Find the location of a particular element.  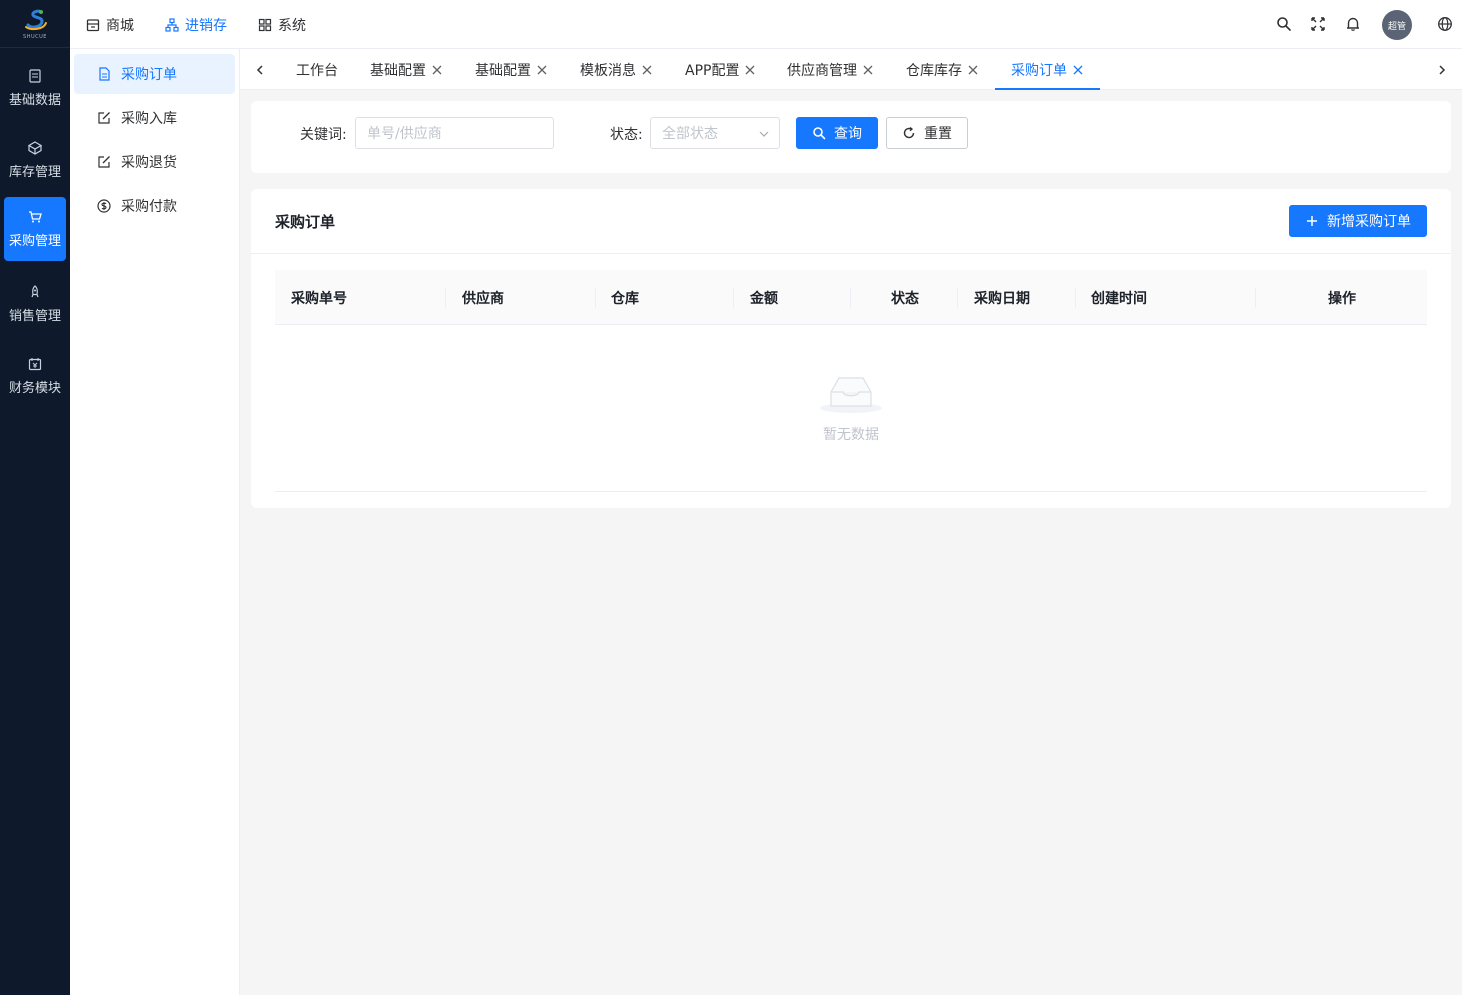

empty-text: 暂无数据 is located at coordinates (851, 435).